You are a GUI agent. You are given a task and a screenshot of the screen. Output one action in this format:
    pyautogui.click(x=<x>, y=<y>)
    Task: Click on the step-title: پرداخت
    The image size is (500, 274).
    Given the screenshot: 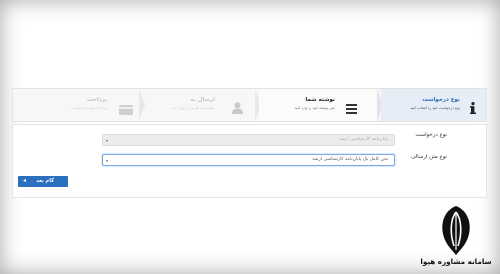 What is the action you would take?
    pyautogui.click(x=97, y=100)
    